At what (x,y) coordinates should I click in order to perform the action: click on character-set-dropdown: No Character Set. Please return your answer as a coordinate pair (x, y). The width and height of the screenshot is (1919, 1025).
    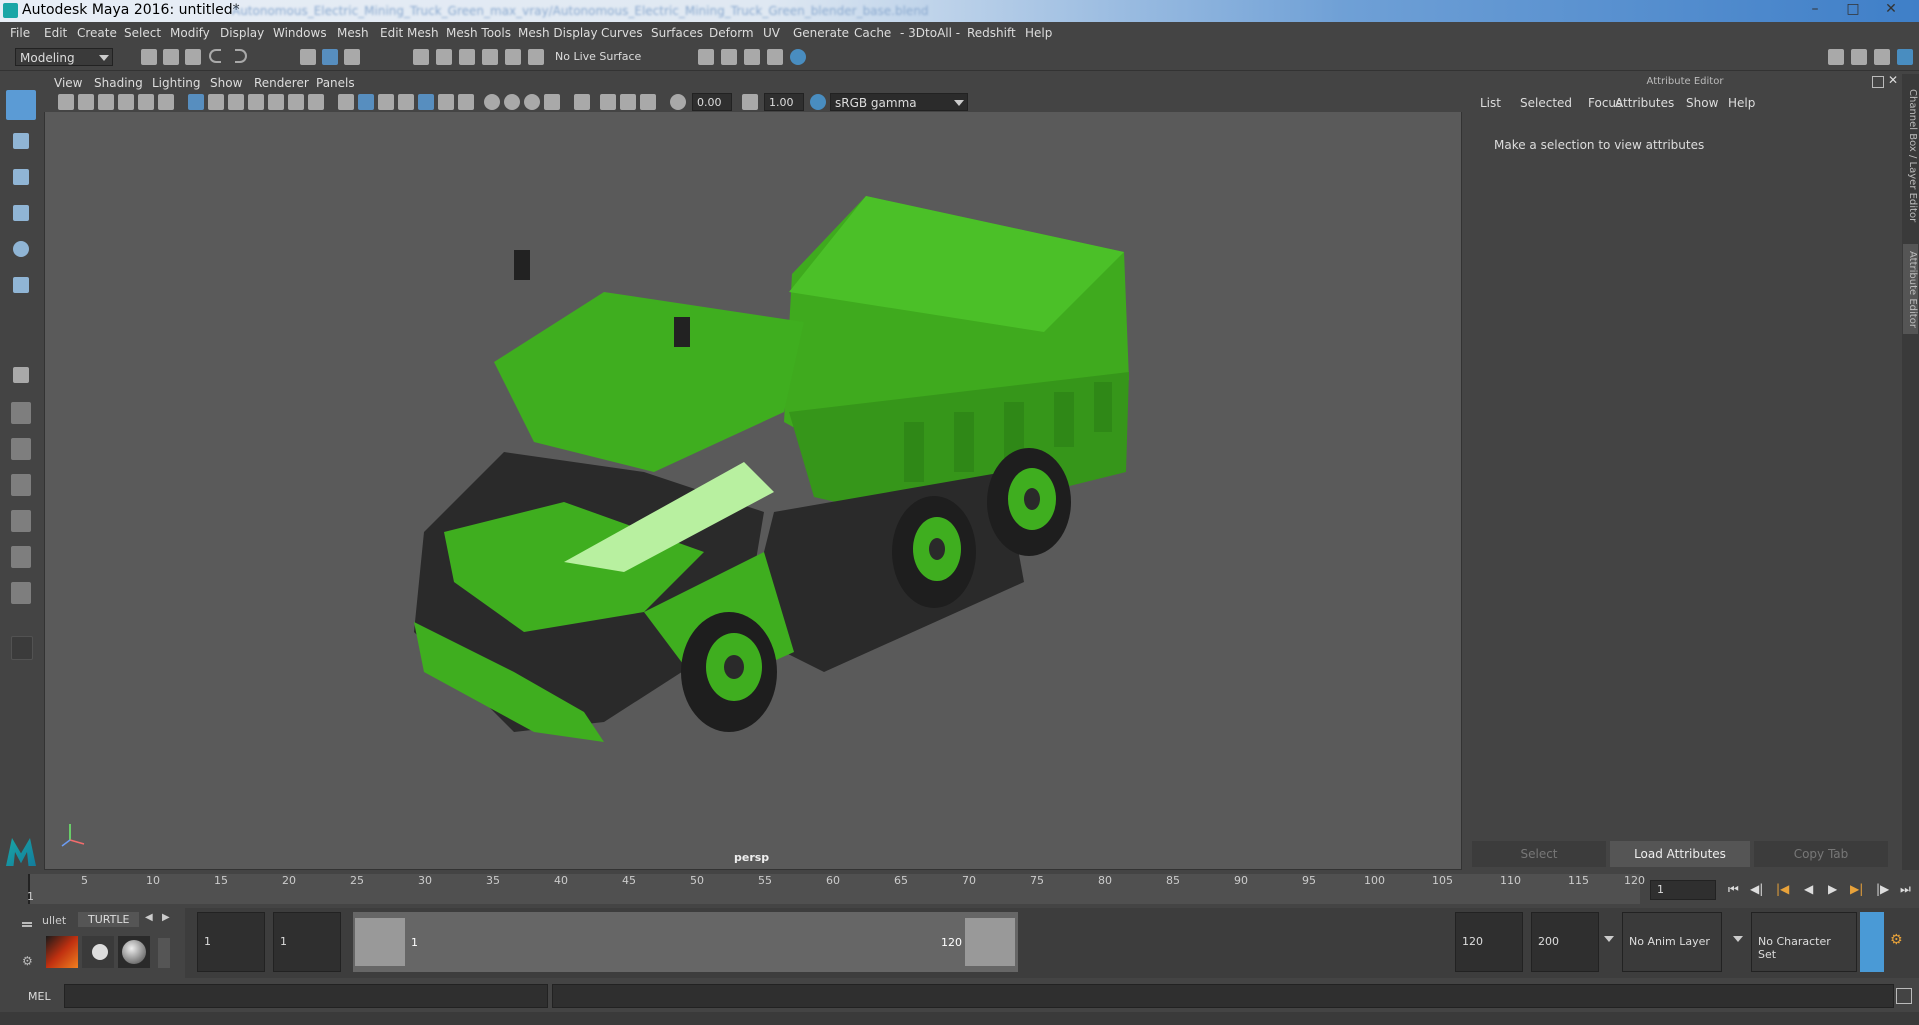
    Looking at the image, I should click on (1804, 942).